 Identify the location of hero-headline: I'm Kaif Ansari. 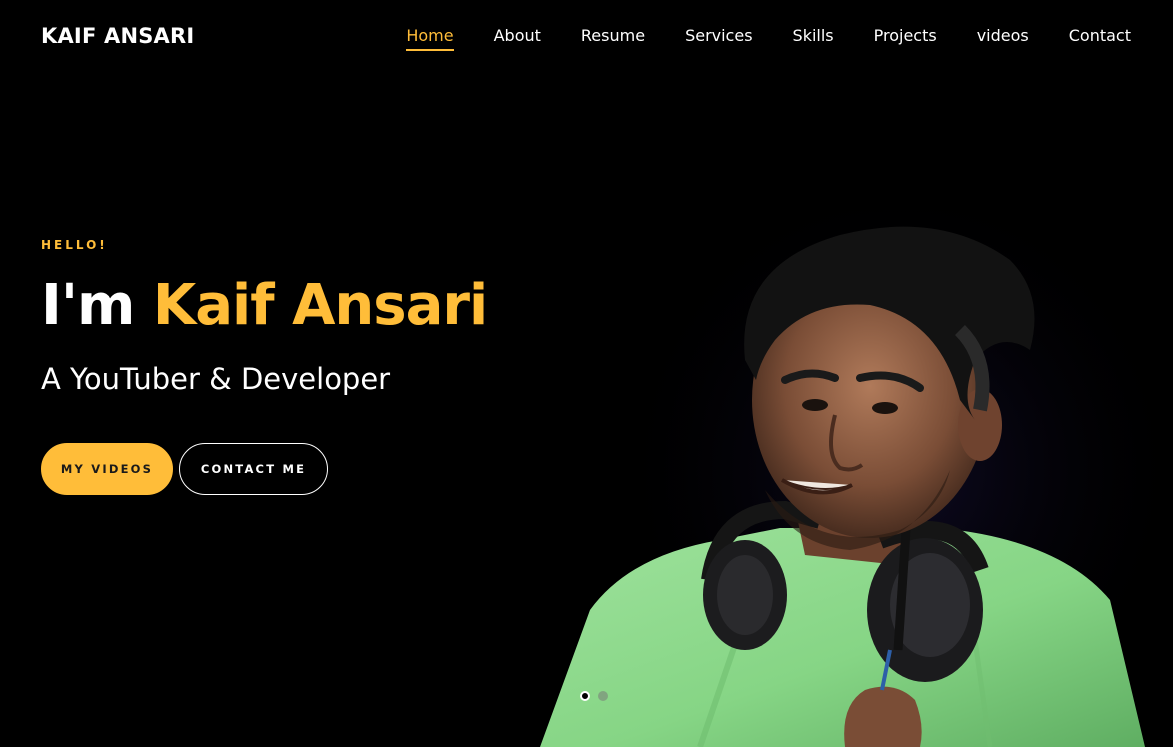
(264, 305).